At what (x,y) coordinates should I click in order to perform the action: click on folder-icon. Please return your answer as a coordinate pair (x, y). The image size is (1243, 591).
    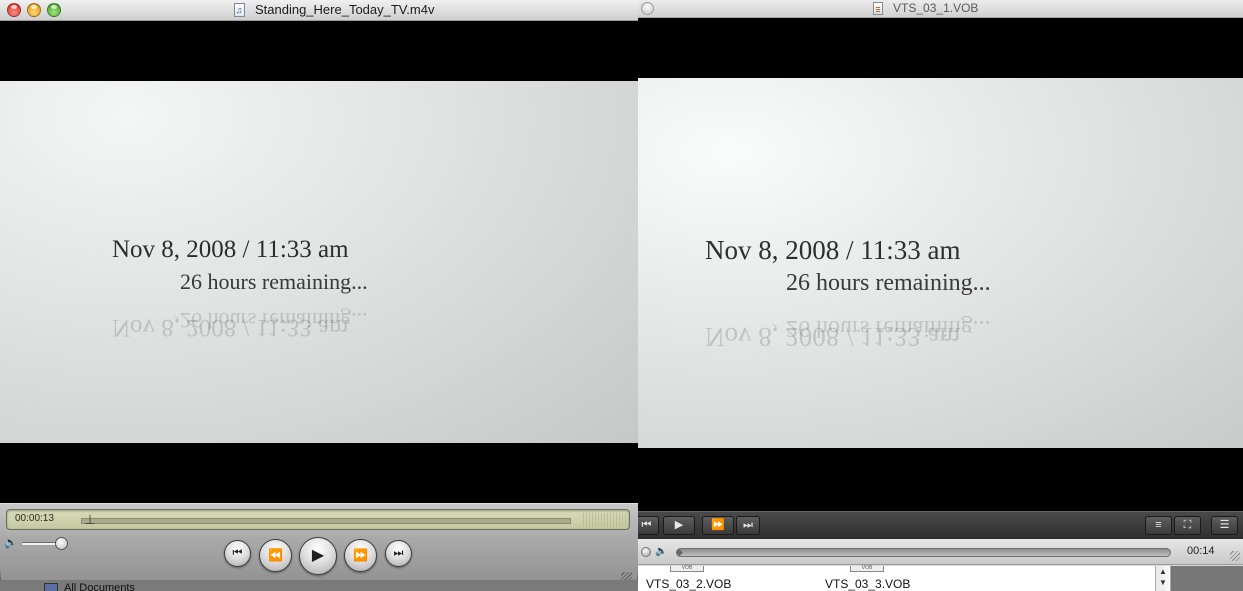
    Looking at the image, I should click on (51, 587).